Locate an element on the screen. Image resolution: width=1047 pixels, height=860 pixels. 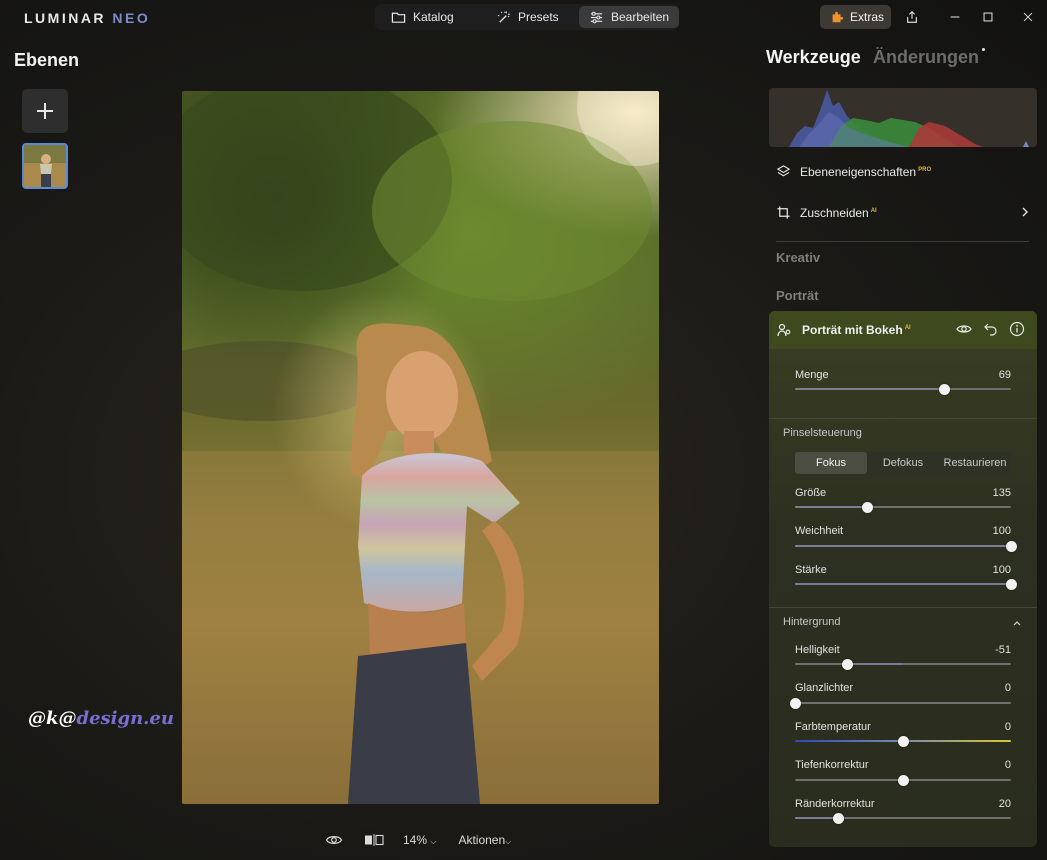
info-icon is located at coordinates (1017, 329).